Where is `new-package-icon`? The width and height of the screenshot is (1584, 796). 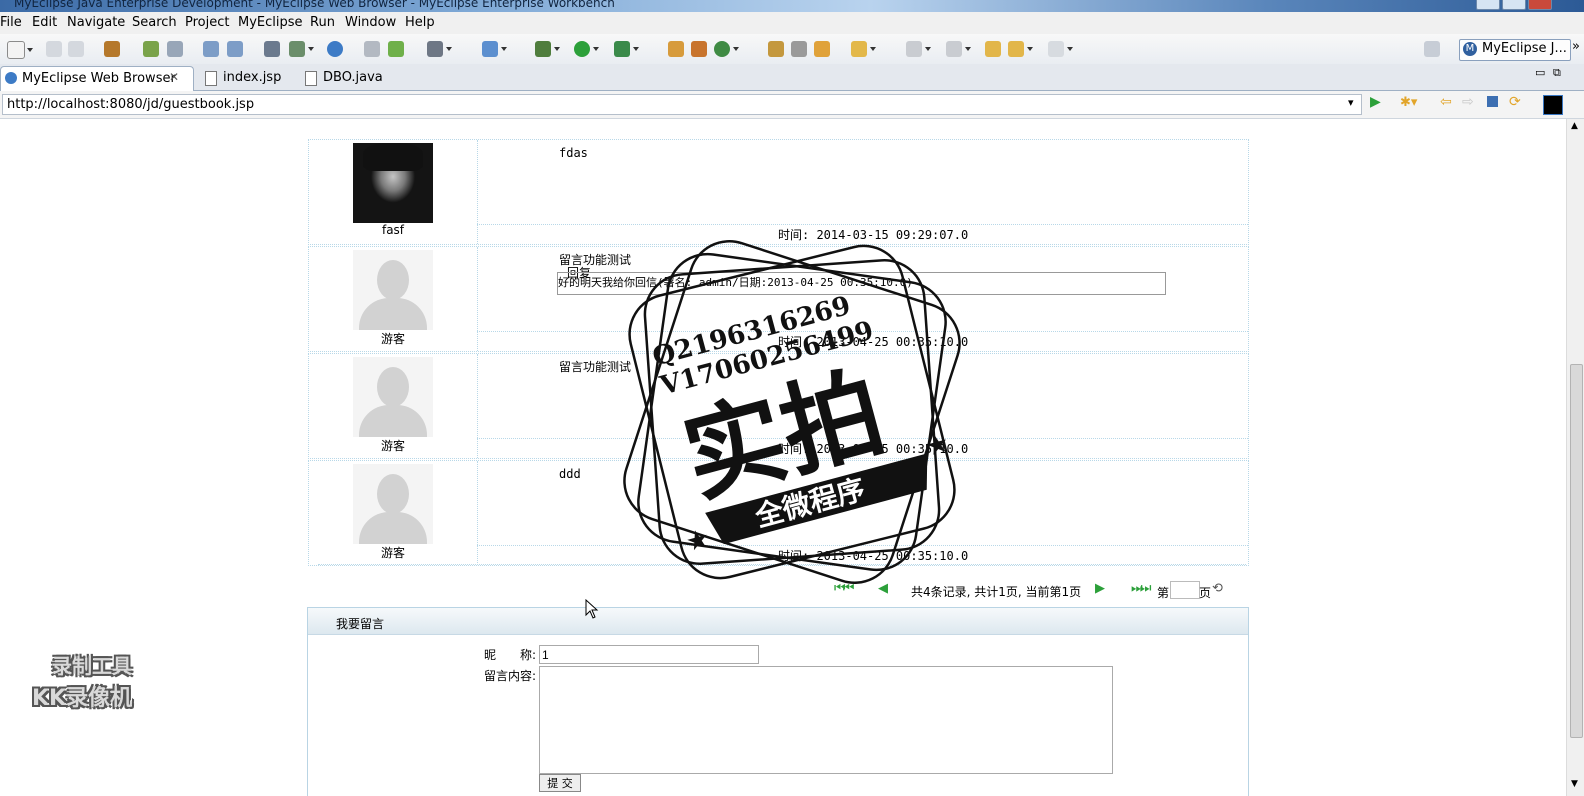 new-package-icon is located at coordinates (676, 49).